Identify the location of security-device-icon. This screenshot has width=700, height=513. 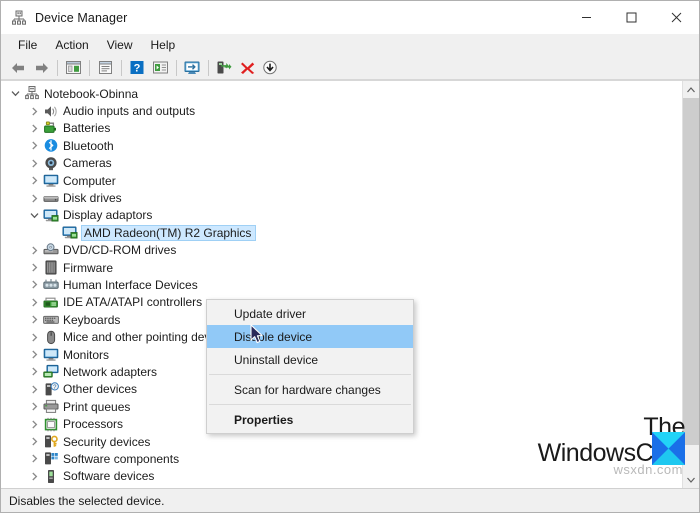
(51, 442).